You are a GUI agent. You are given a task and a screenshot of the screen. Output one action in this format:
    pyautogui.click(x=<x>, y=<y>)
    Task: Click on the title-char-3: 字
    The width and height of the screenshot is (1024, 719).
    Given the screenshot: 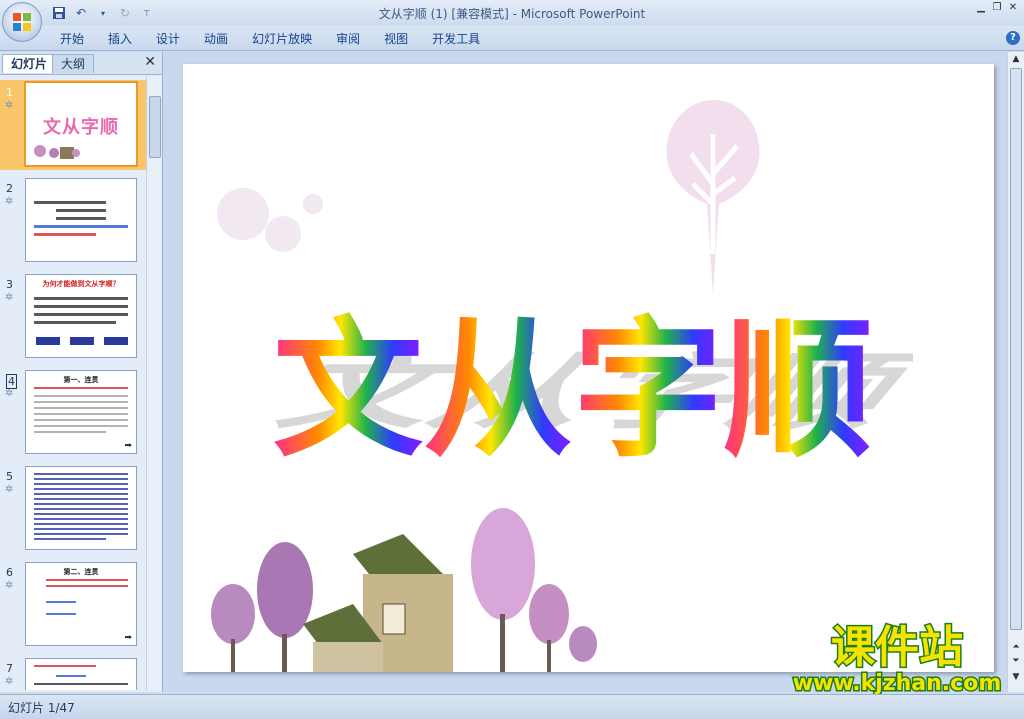 What is the action you would take?
    pyautogui.click(x=648, y=391)
    